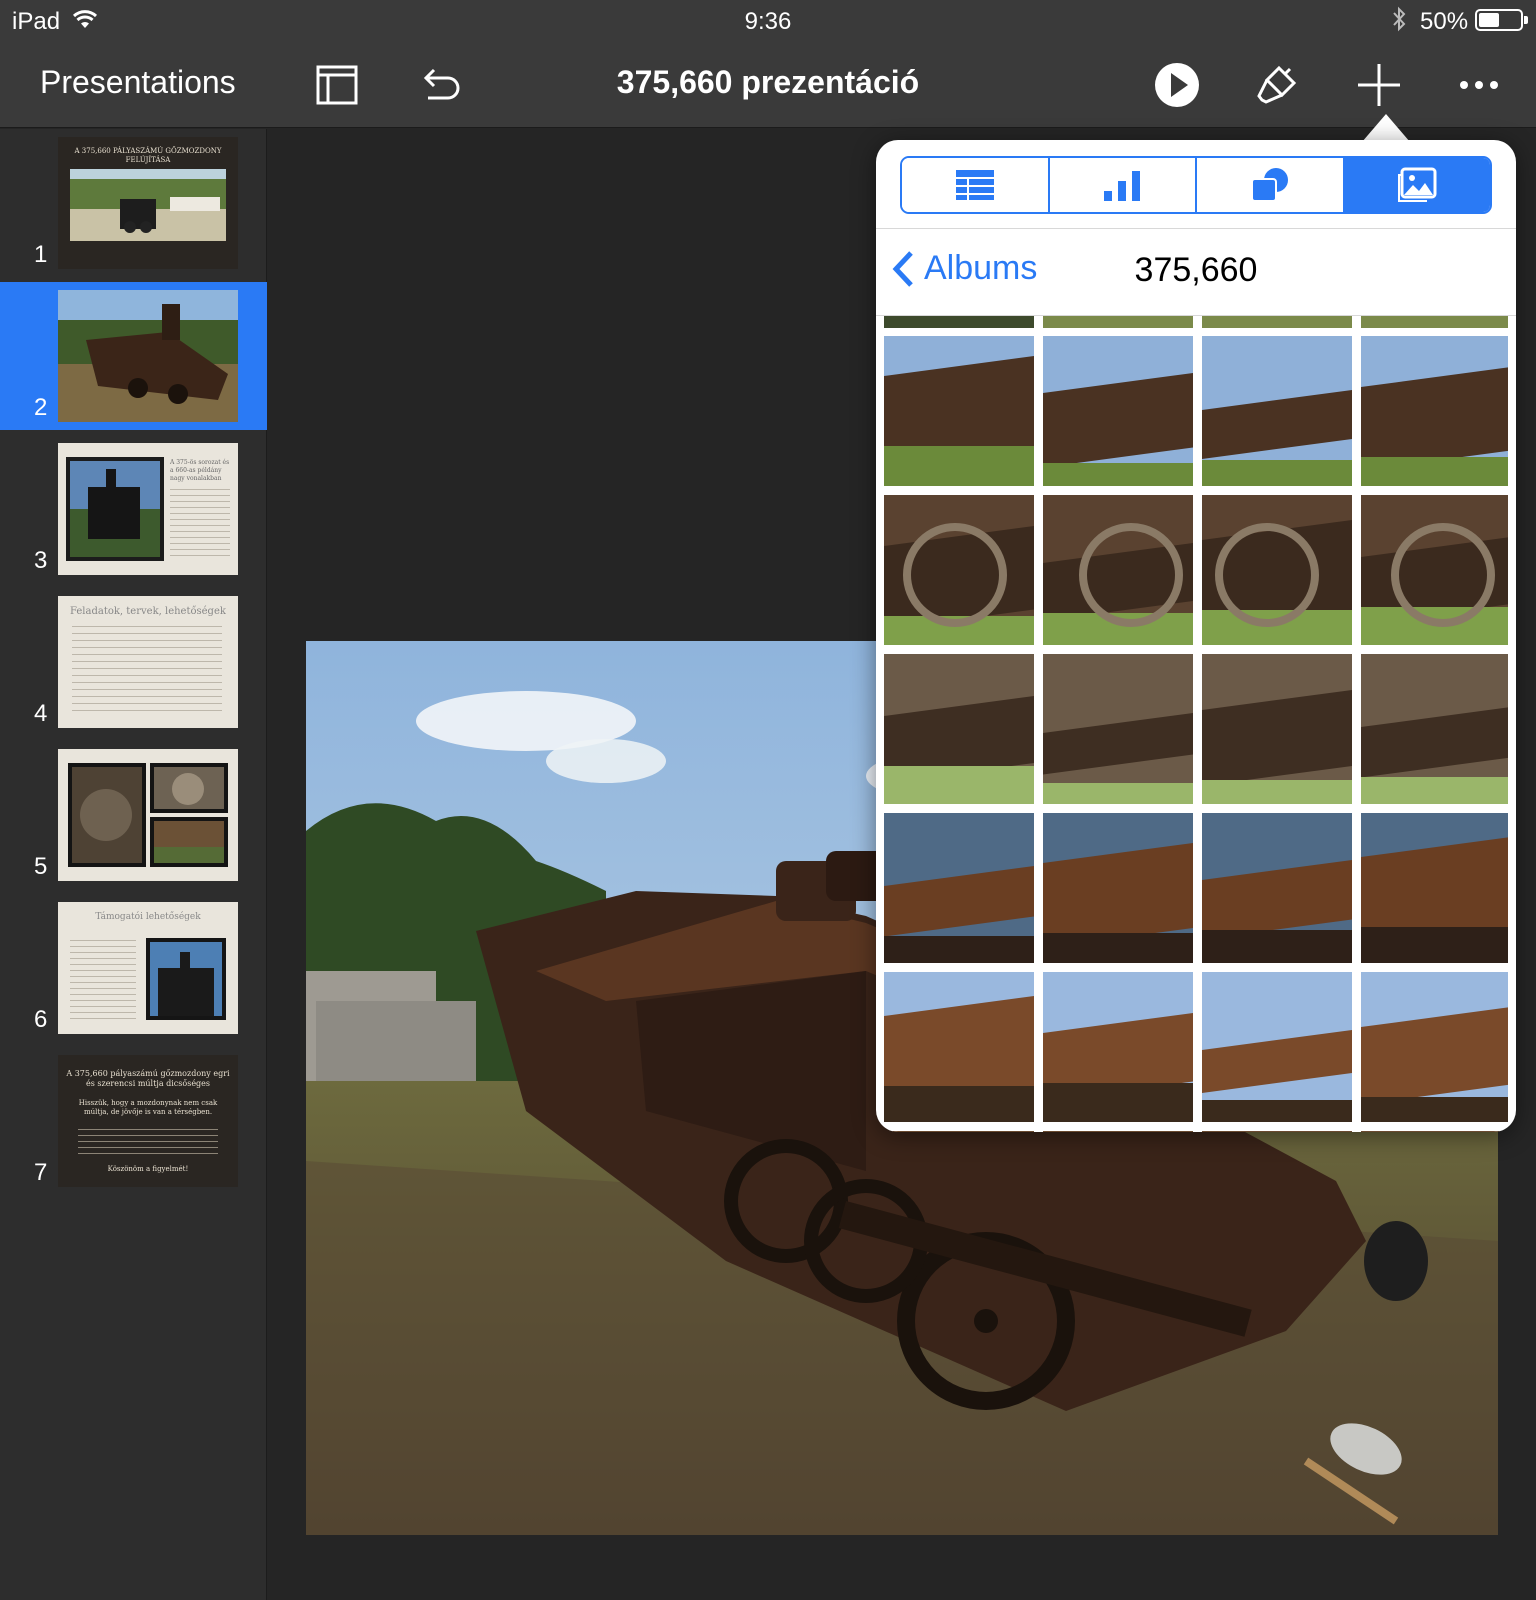 The image size is (1536, 1600). Describe the element at coordinates (1277, 85) in the screenshot. I see `format-paintbrush-icon` at that location.